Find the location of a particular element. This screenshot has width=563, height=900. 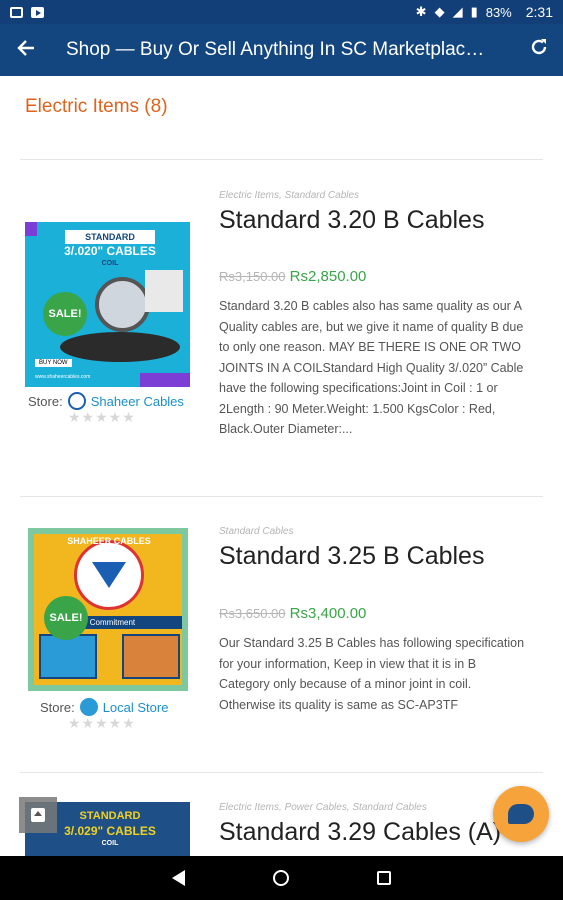

product-title: Standard 3.25 B Cables is located at coordinates (351, 556).